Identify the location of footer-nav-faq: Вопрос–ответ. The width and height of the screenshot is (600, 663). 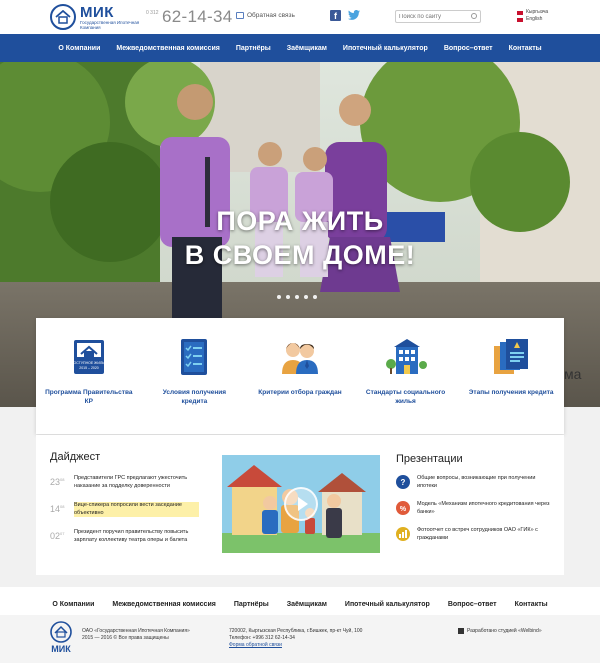
(472, 604).